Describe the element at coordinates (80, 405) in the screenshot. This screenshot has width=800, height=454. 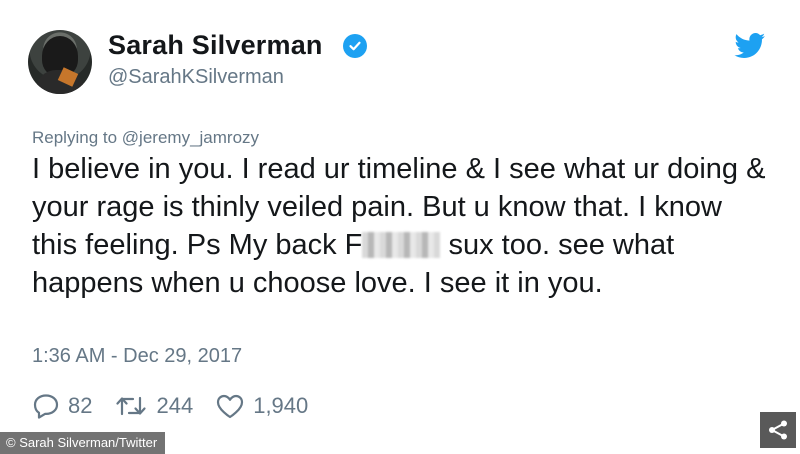
I see `reply-count: 82` at that location.